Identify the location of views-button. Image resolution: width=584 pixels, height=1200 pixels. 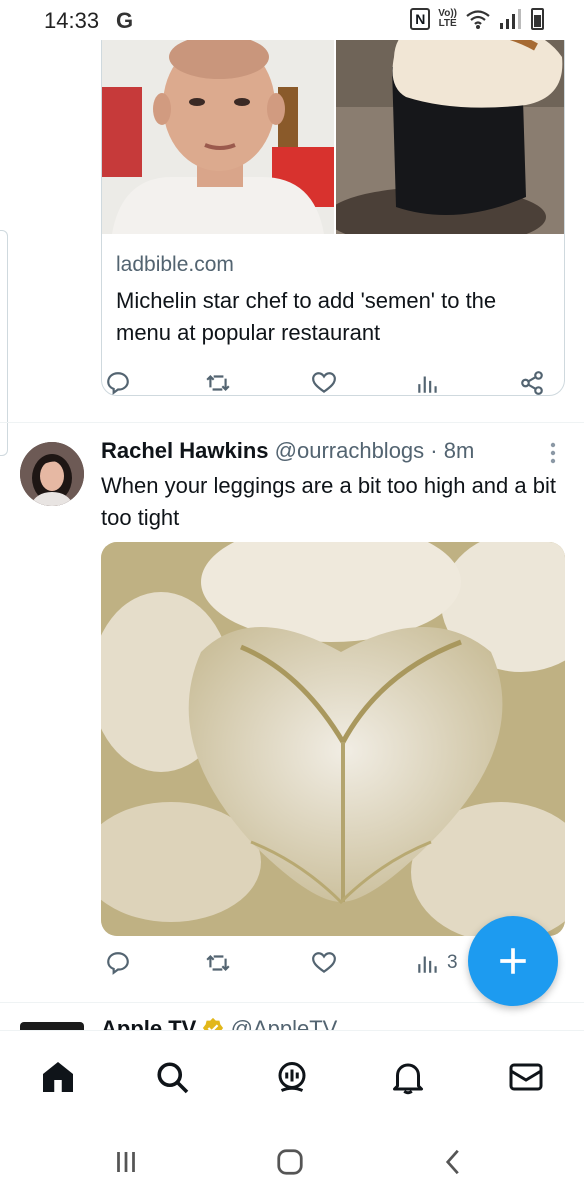
(431, 383).